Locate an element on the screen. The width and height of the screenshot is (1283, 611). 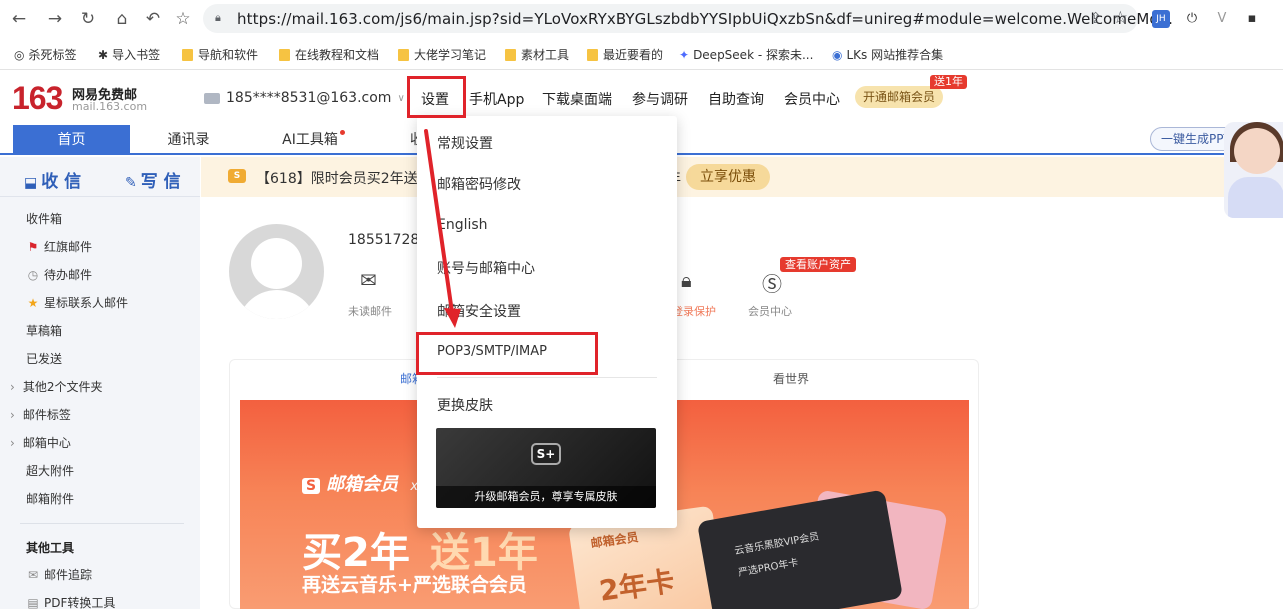
nav-member-center: 会员中心 is located at coordinates (812, 99).